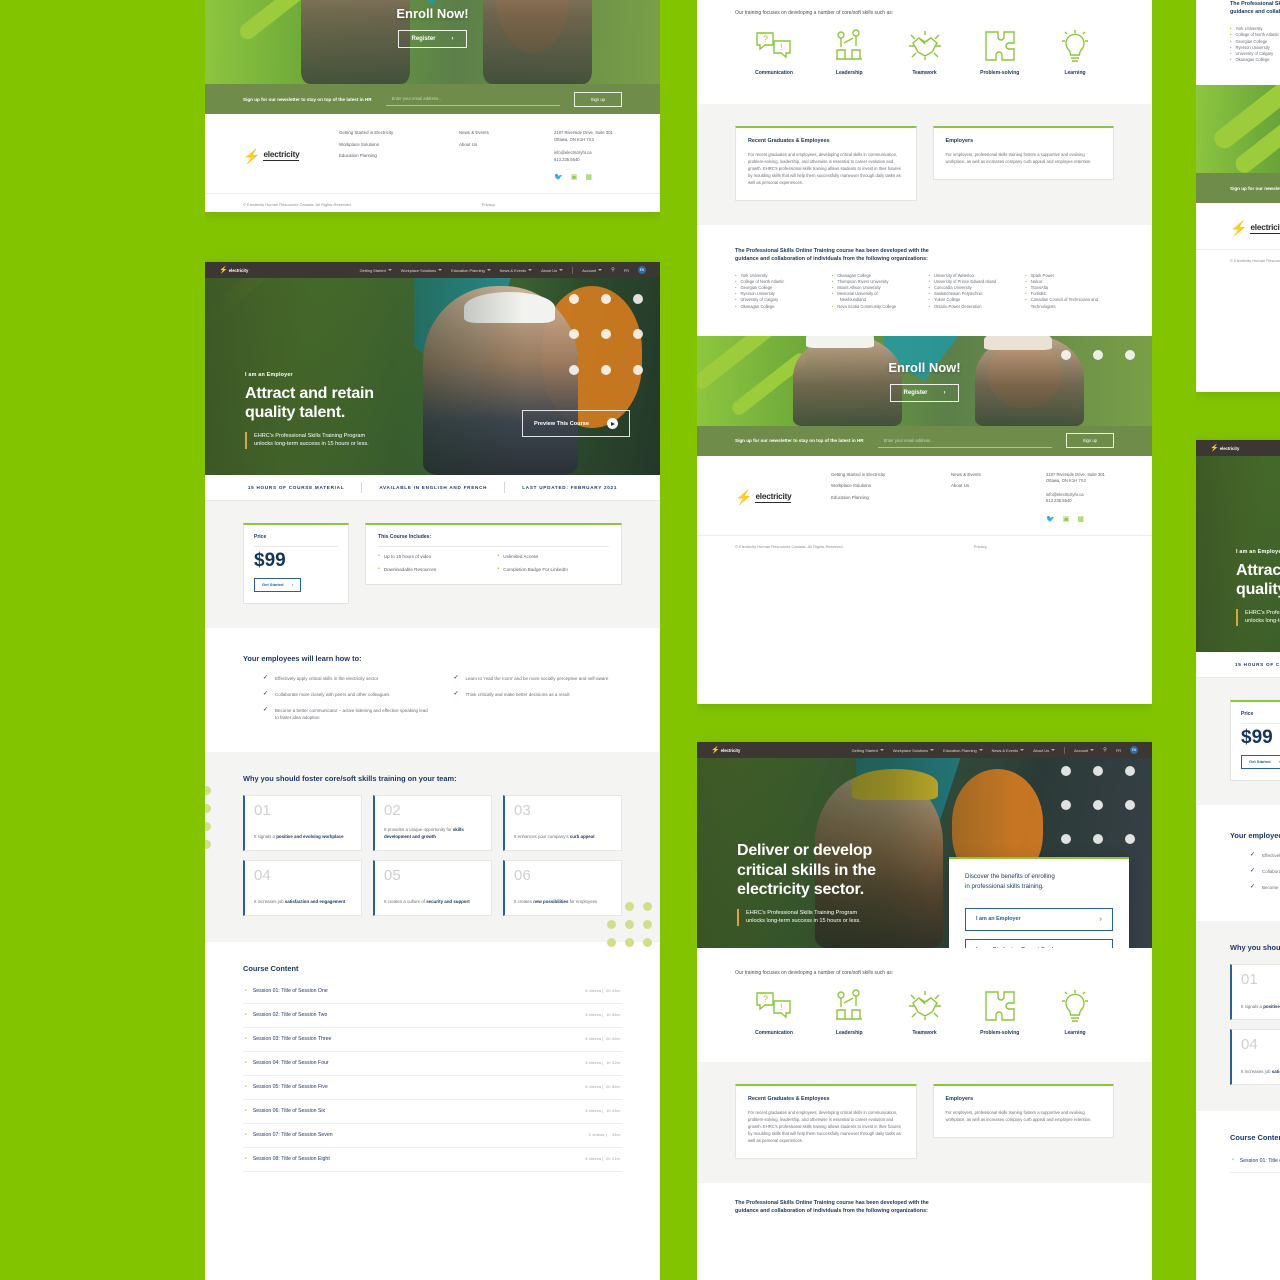 The image size is (1280, 1280). What do you see at coordinates (1075, 1033) in the screenshot?
I see `skill-label: Learning` at bounding box center [1075, 1033].